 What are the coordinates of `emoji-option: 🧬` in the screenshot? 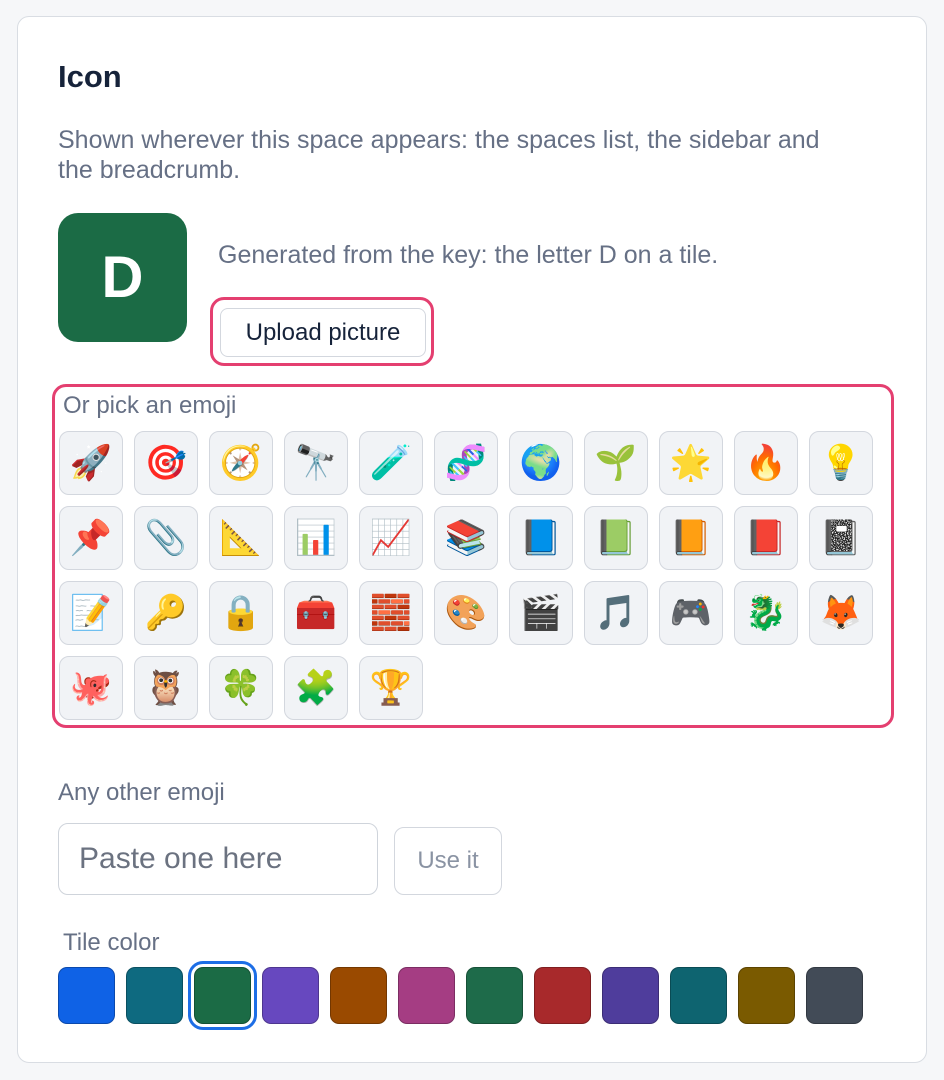 It's located at (466, 463).